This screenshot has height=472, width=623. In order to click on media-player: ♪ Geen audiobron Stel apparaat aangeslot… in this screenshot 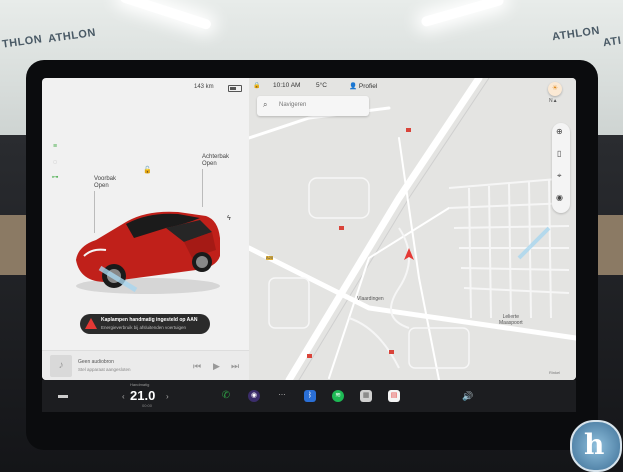, I will do `click(145, 365)`.